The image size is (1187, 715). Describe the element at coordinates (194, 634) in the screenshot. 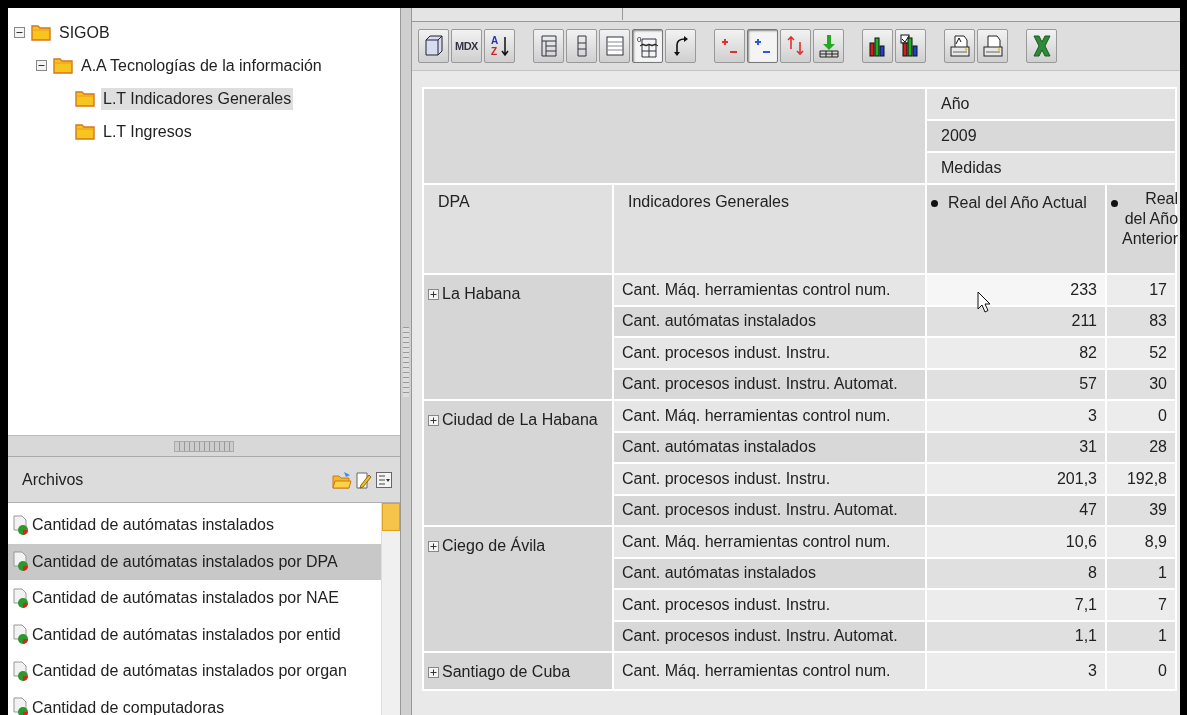

I see `file-item: Cantidad de autómatas instalados por entid` at that location.